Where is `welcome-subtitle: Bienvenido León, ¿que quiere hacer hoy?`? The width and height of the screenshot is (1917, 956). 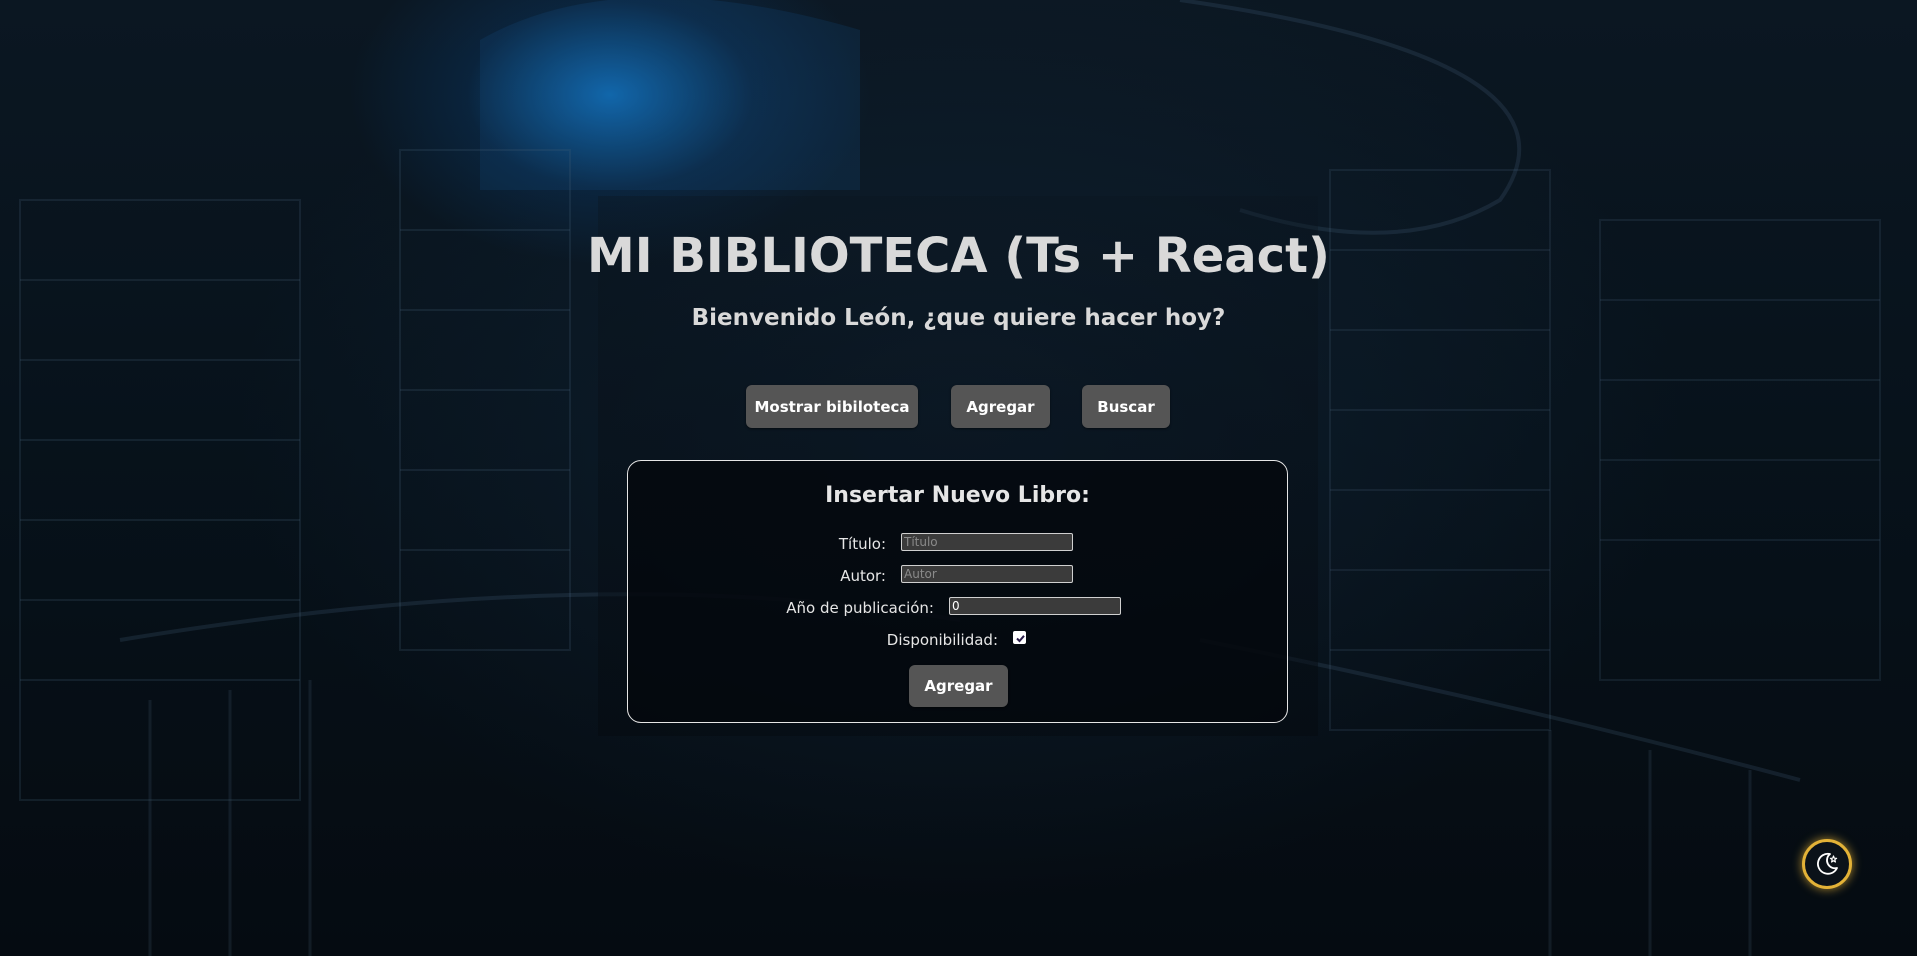
welcome-subtitle: Bienvenido León, ¿que quiere hacer hoy? is located at coordinates (958, 318).